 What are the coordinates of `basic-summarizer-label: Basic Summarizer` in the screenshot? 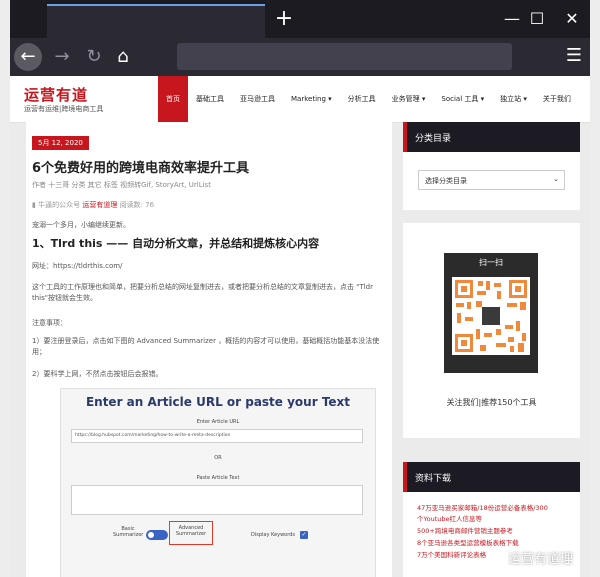 It's located at (128, 532).